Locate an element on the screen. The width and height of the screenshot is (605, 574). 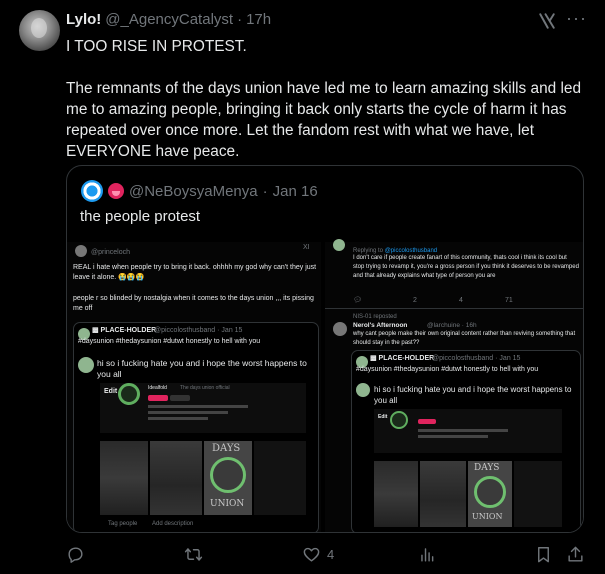
right-like-count: 4 is located at coordinates (461, 300).